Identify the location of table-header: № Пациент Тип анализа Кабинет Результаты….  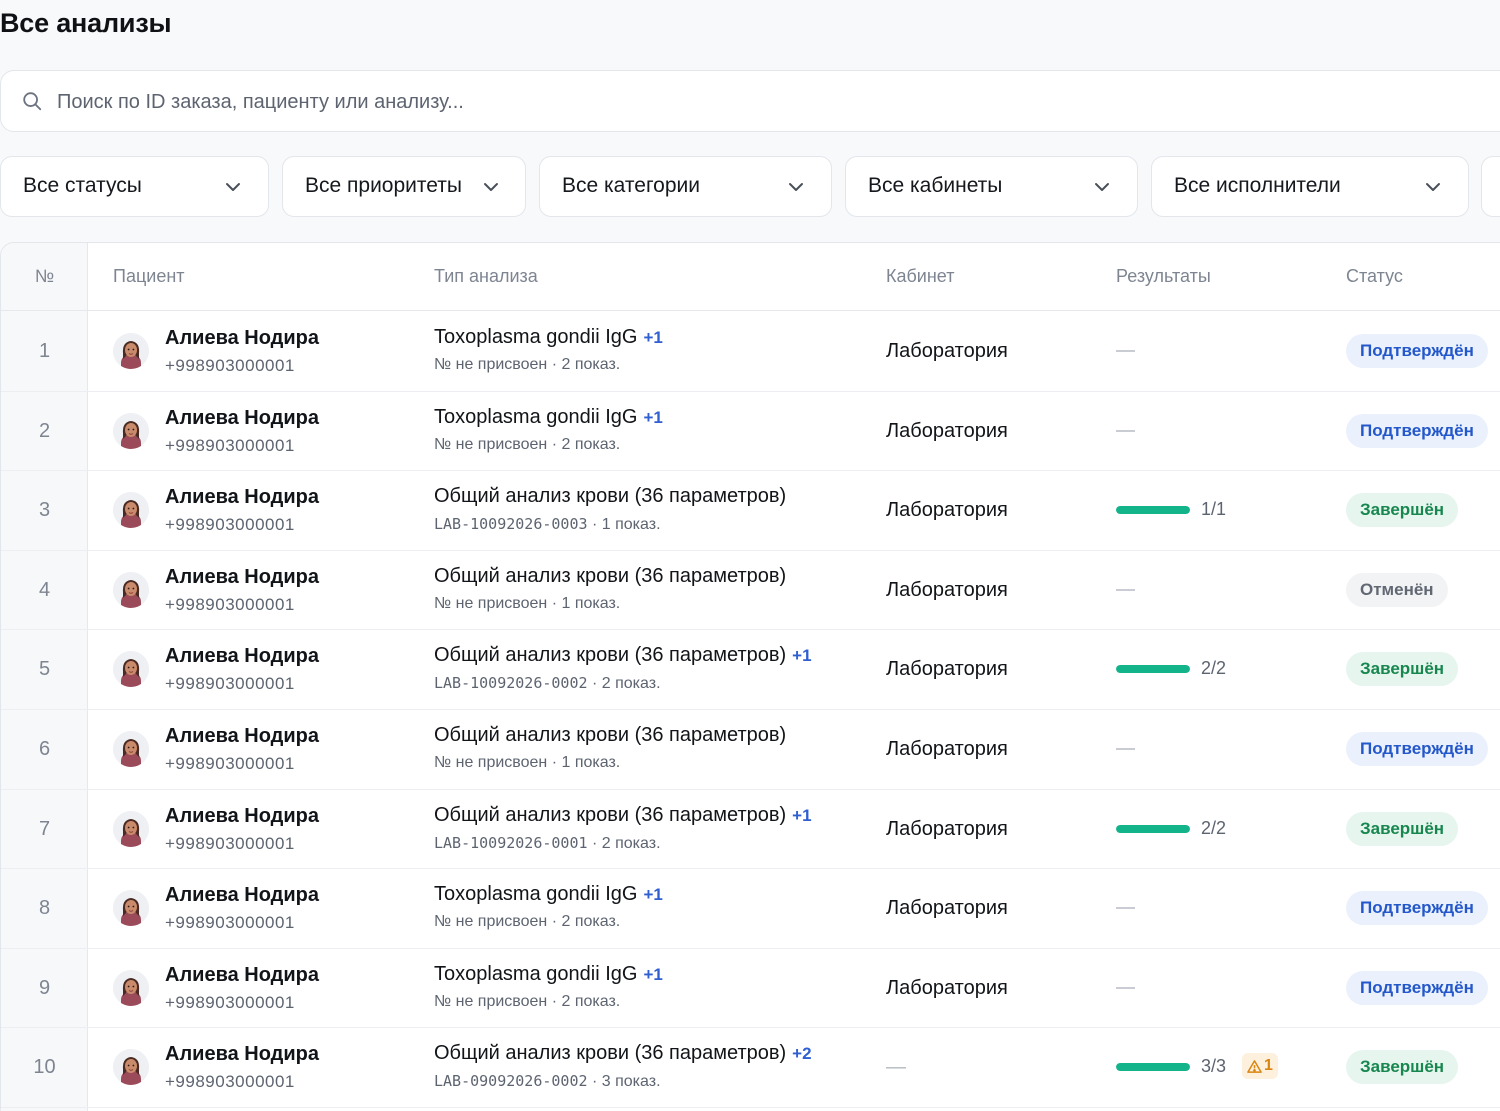
(750, 277).